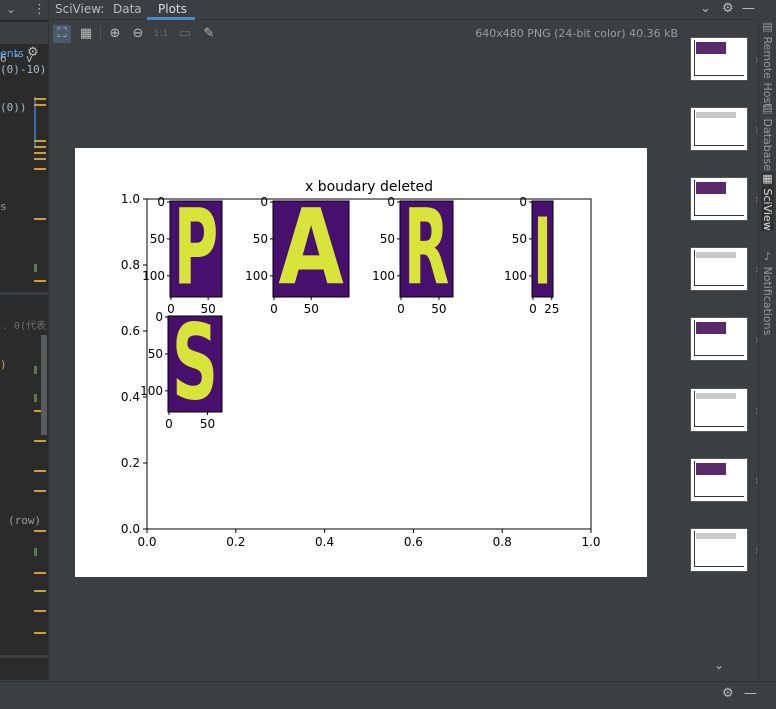 This screenshot has width=776, height=709. What do you see at coordinates (195, 363) in the screenshot?
I see `inset-letter: S` at bounding box center [195, 363].